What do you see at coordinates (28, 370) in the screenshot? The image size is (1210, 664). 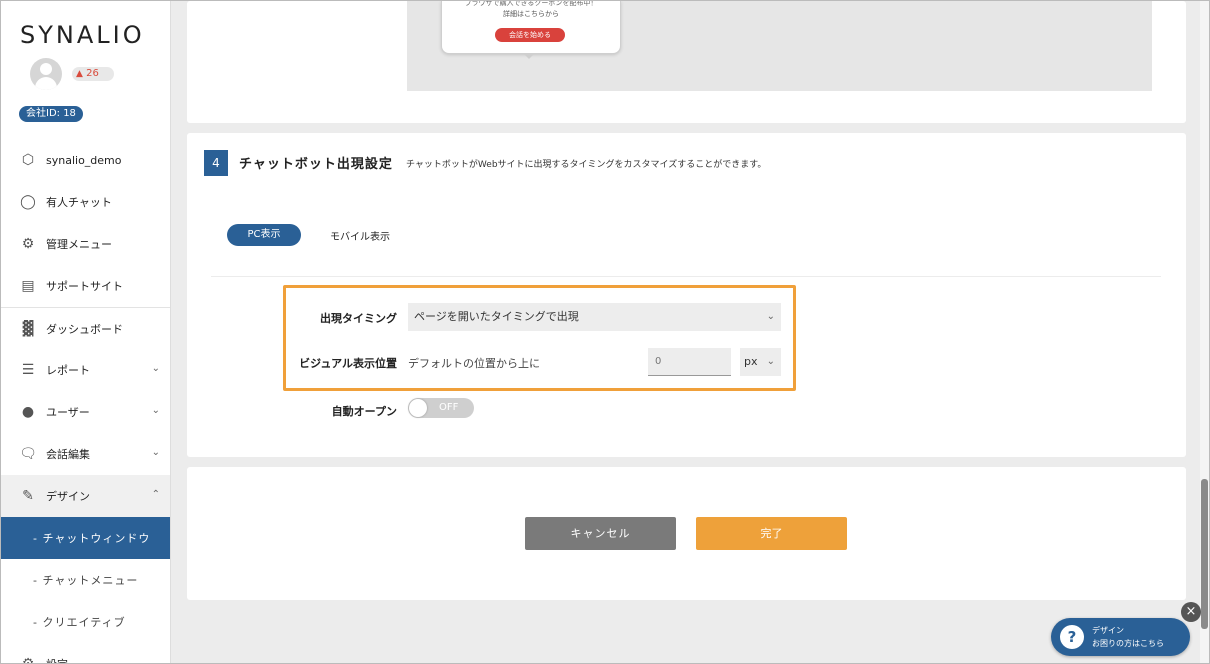 I see `list-icon: ☰` at bounding box center [28, 370].